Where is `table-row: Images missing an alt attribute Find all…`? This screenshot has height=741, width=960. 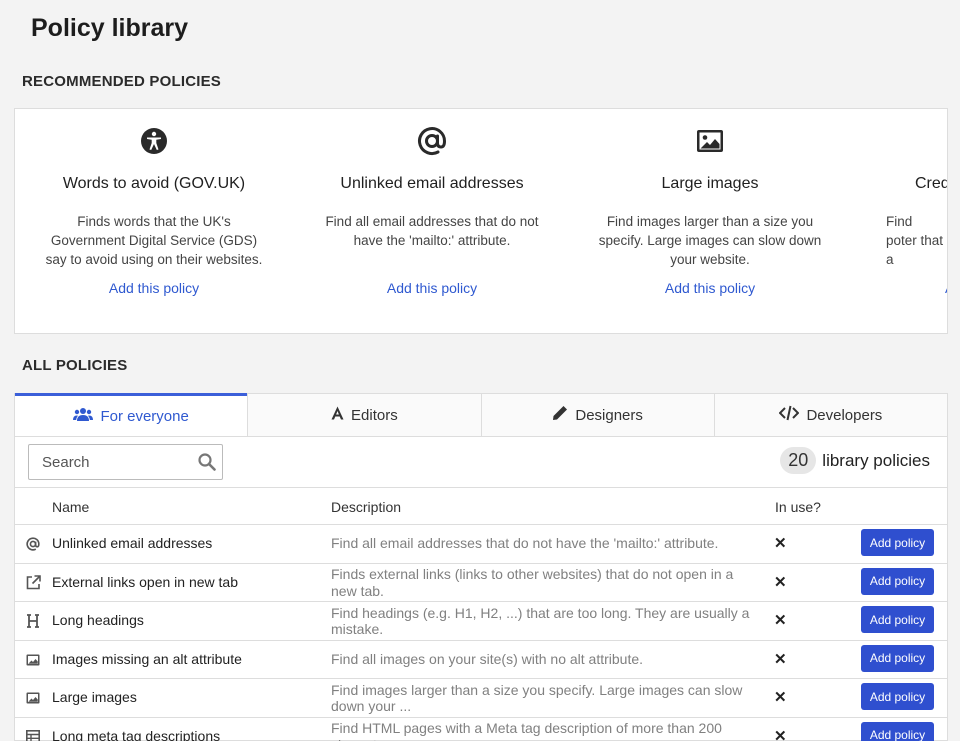 table-row: Images missing an alt attribute Find all… is located at coordinates (481, 660).